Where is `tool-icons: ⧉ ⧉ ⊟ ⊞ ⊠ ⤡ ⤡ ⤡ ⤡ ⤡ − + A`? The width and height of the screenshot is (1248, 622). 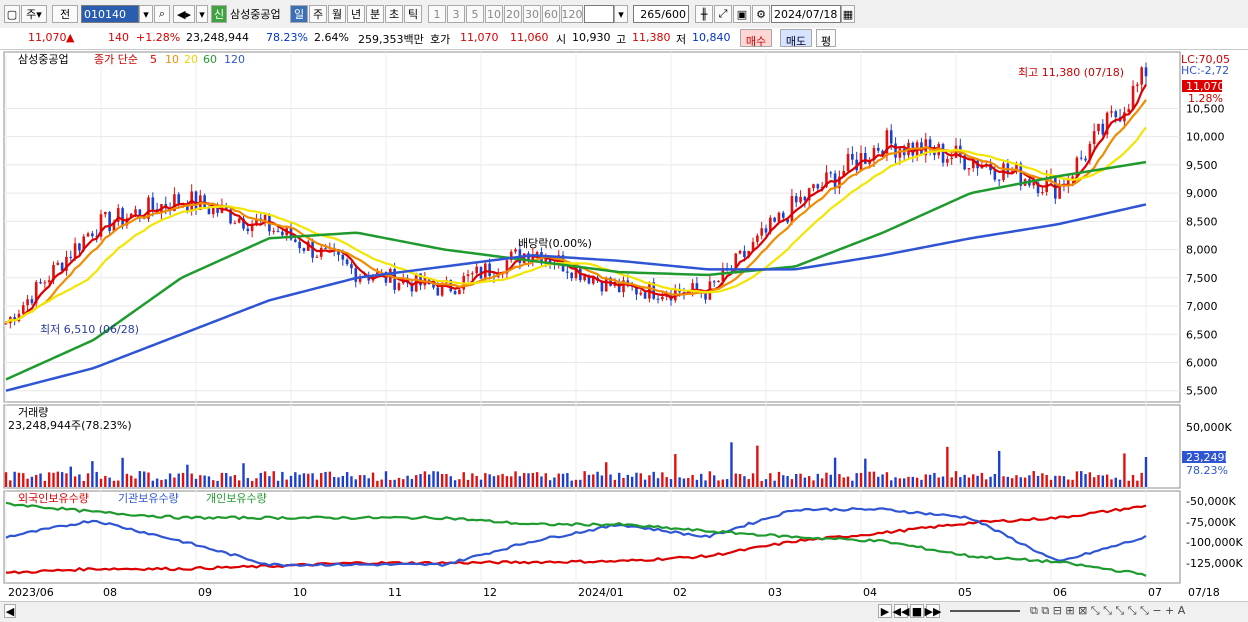 tool-icons: ⧉ ⧉ ⊟ ⊞ ⊠ ⤡ ⤡ ⤡ ⤡ ⤡ − + A is located at coordinates (1107, 611).